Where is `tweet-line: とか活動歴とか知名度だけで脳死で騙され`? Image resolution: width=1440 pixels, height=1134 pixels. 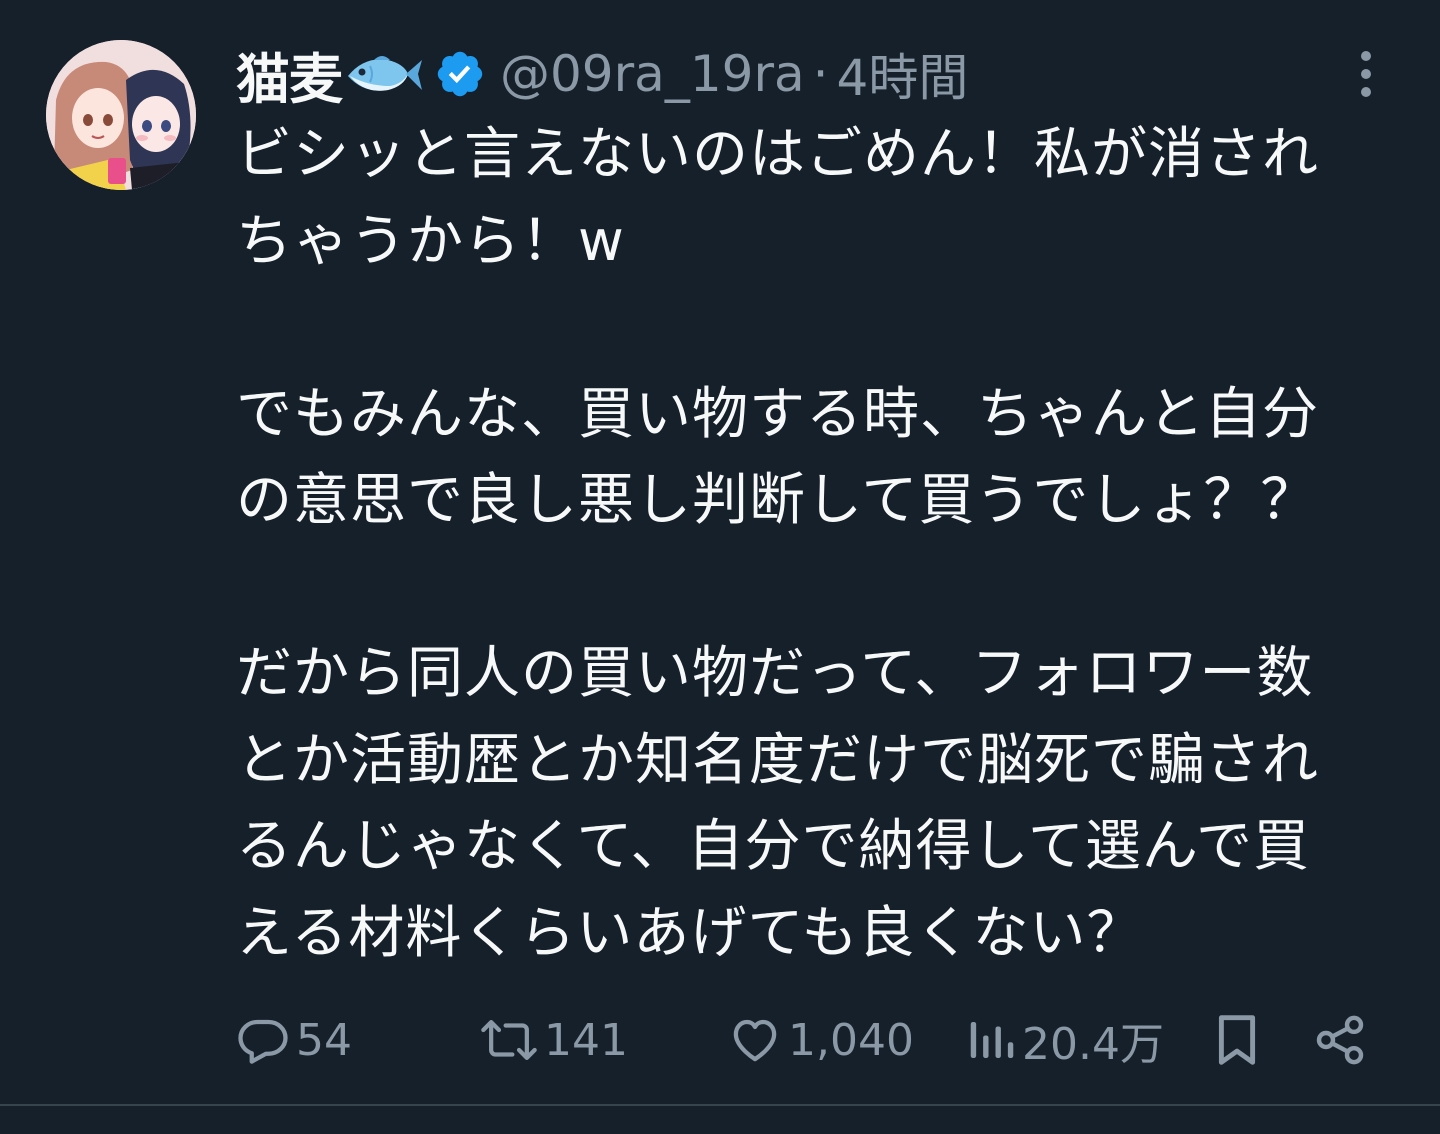 tweet-line: とか活動歴とか知名度だけで脳死で騙され is located at coordinates (777, 760).